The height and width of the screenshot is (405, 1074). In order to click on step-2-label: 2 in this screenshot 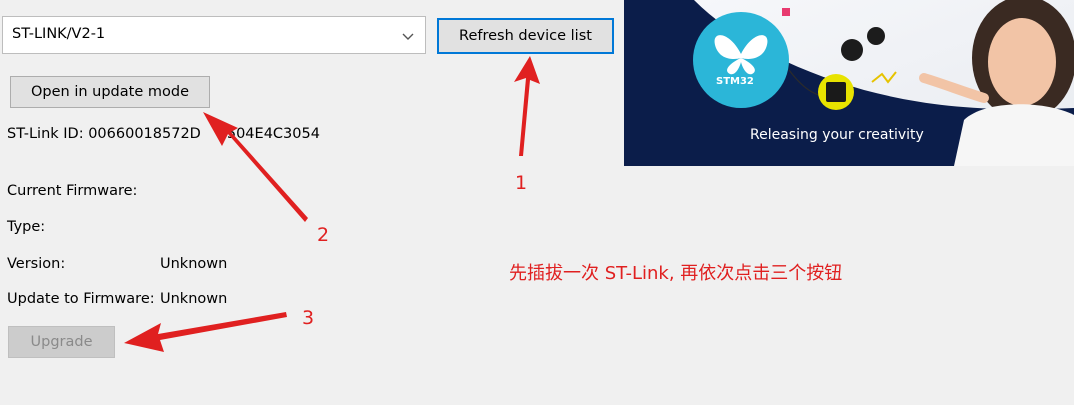, I will do `click(323, 235)`.